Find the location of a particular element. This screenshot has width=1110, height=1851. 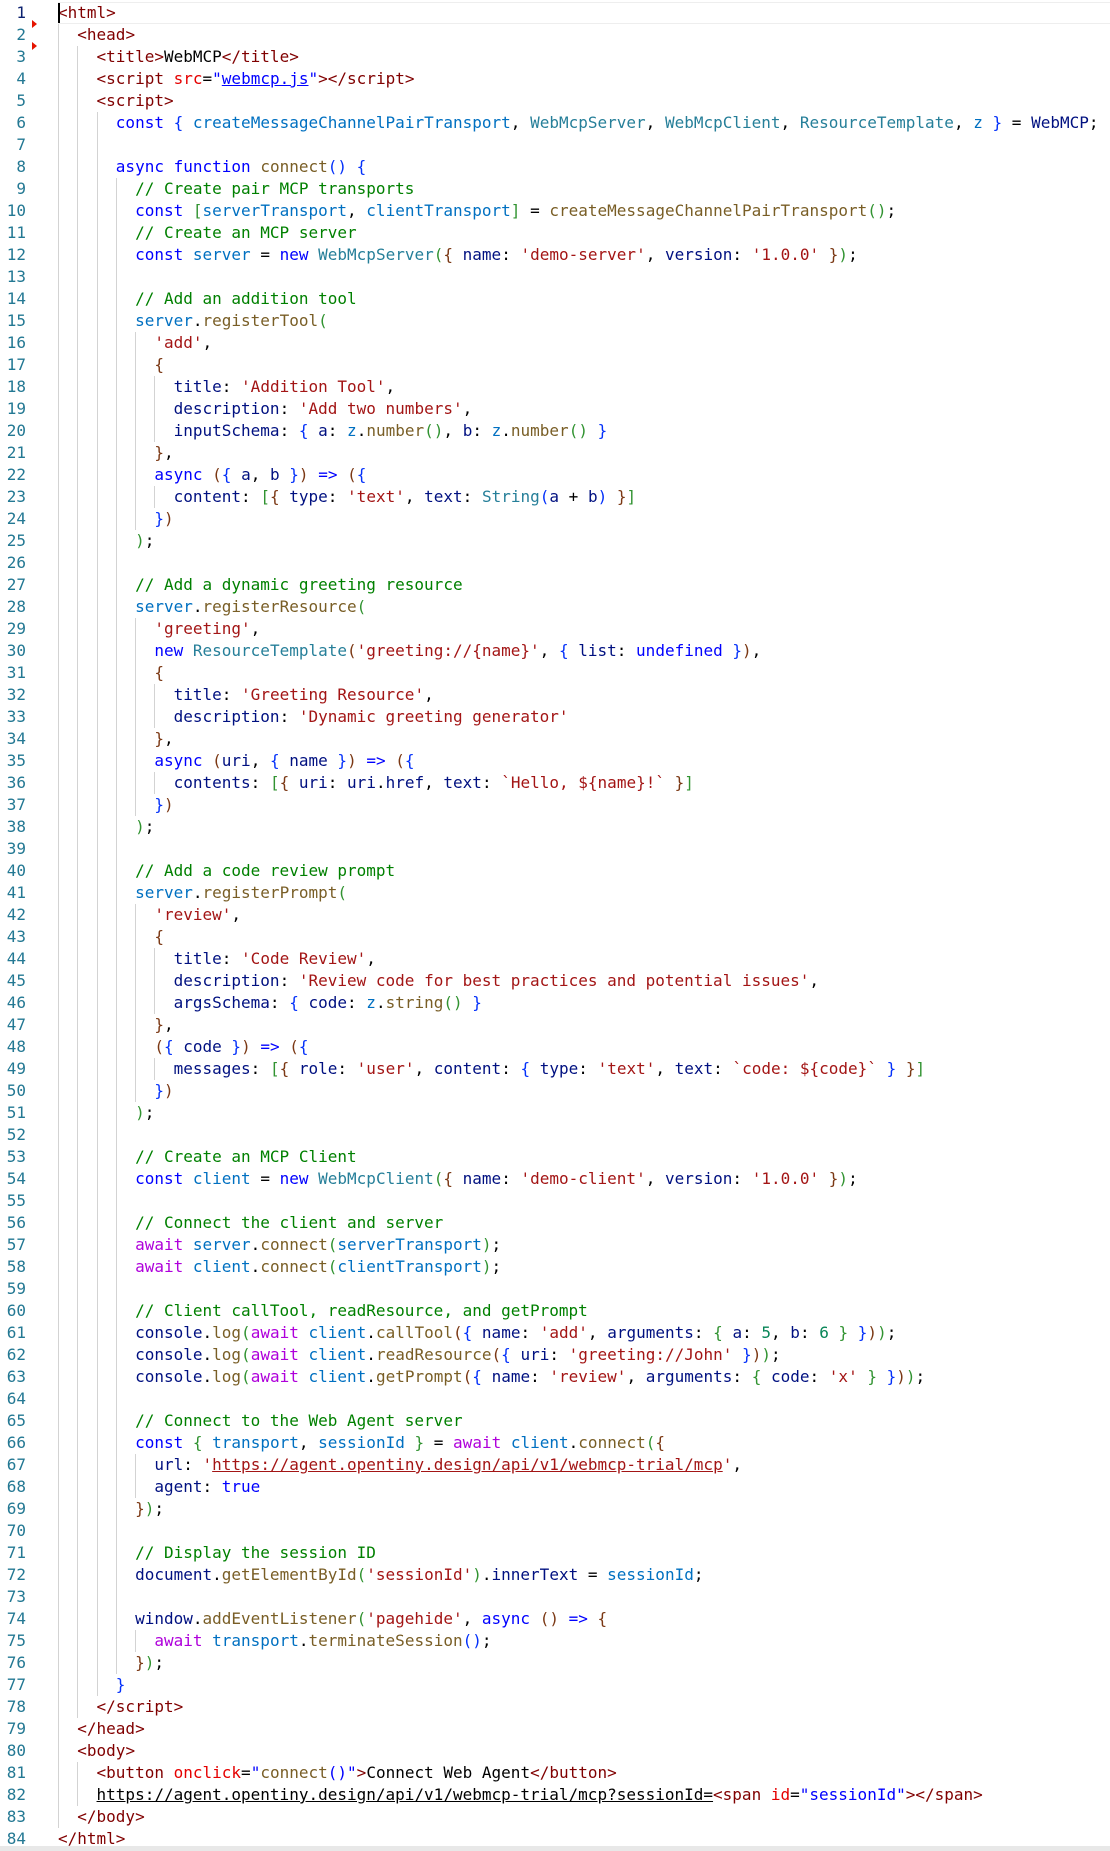

code-line: 27 // Add a dynamic greeting resource is located at coordinates (555, 585).